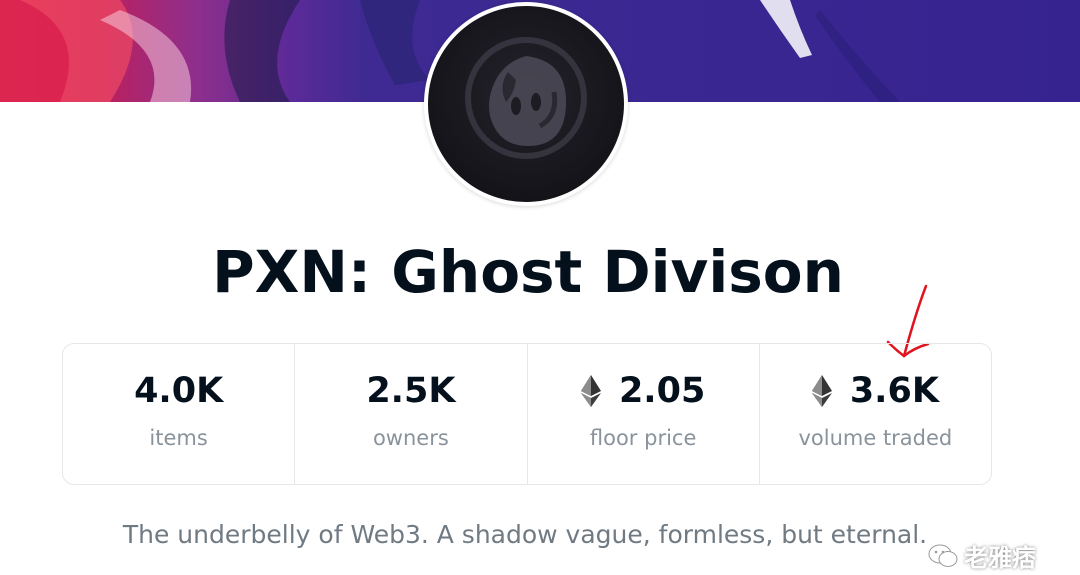 This screenshot has height=575, width=1080. Describe the element at coordinates (894, 391) in the screenshot. I see `stat-value-text: 3.6K` at that location.